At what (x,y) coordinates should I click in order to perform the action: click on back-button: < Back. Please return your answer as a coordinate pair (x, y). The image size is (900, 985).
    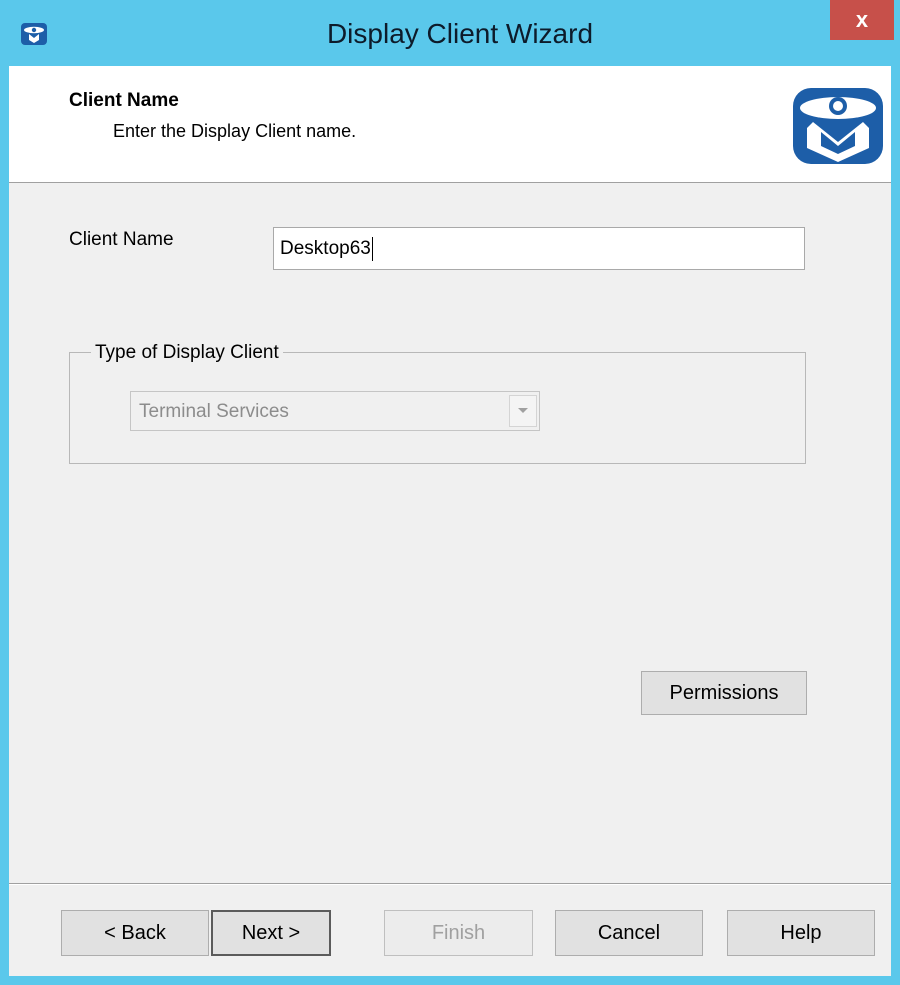
    Looking at the image, I should click on (135, 933).